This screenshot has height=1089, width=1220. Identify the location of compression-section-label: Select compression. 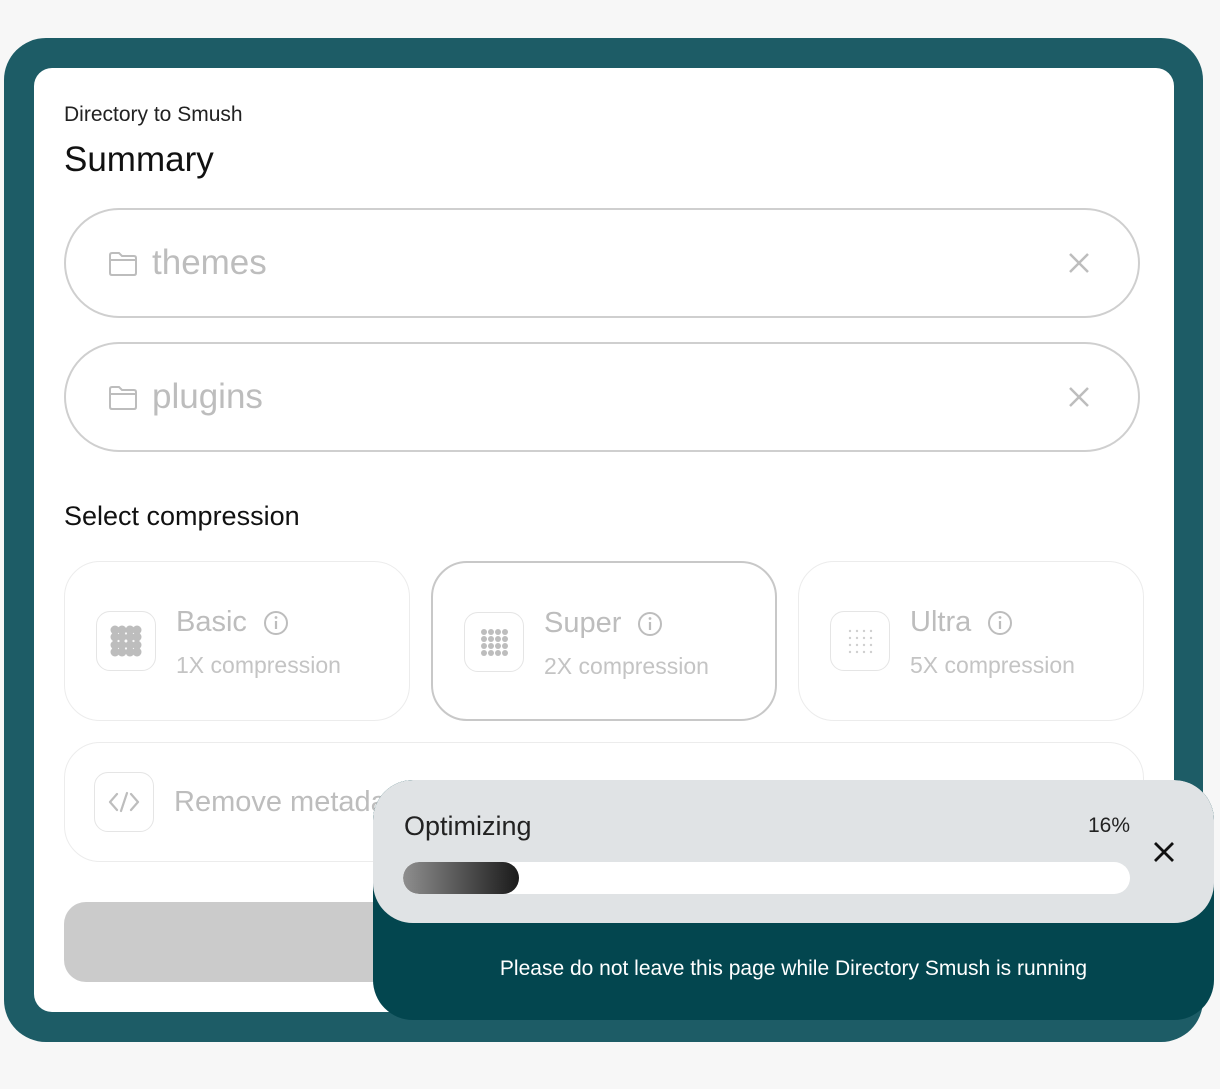
(182, 516).